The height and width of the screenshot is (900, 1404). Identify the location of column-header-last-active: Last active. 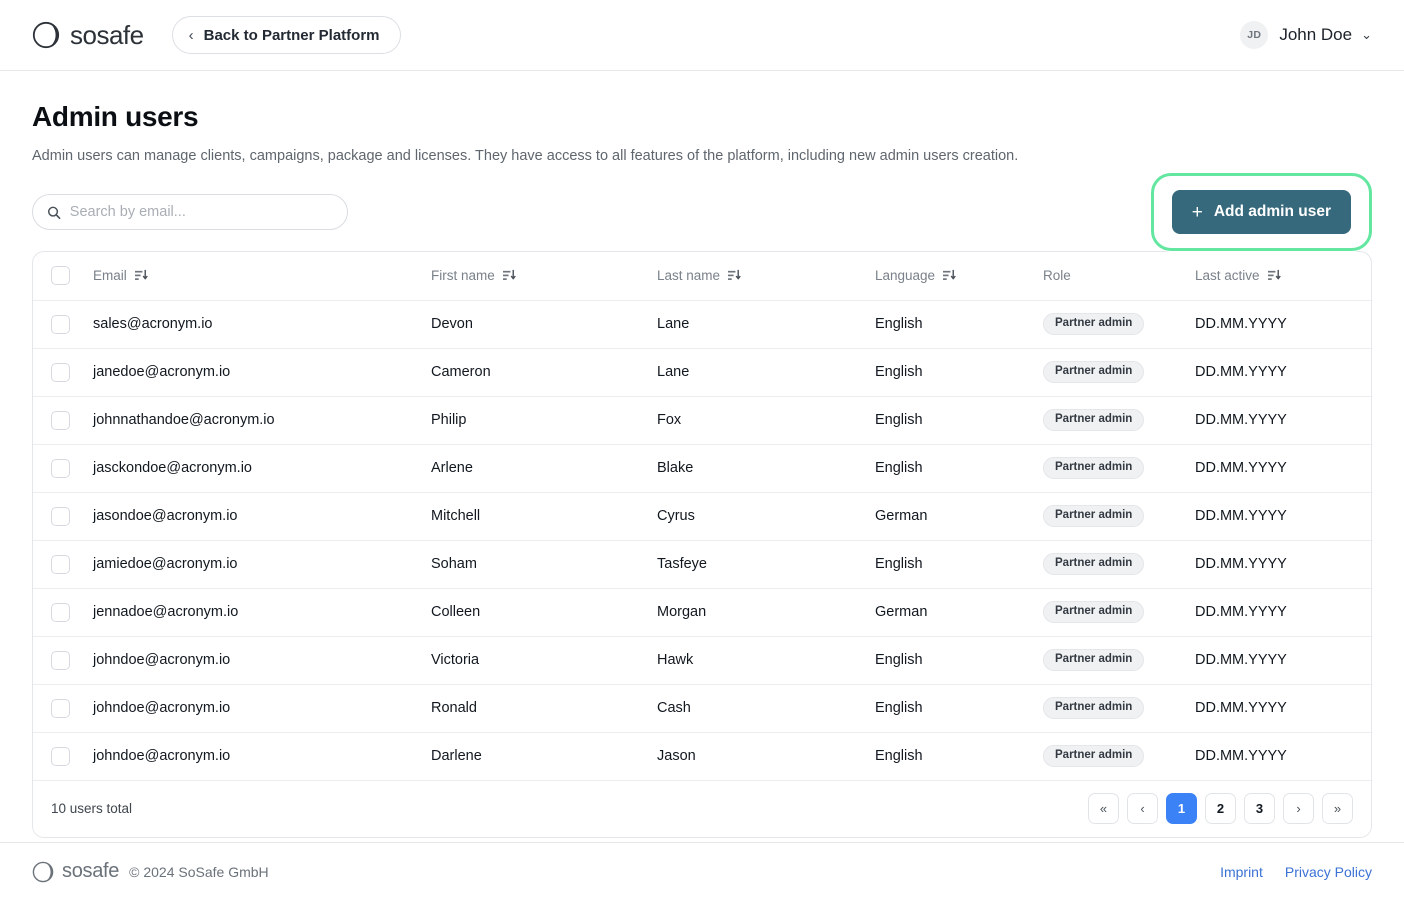
(1283, 276).